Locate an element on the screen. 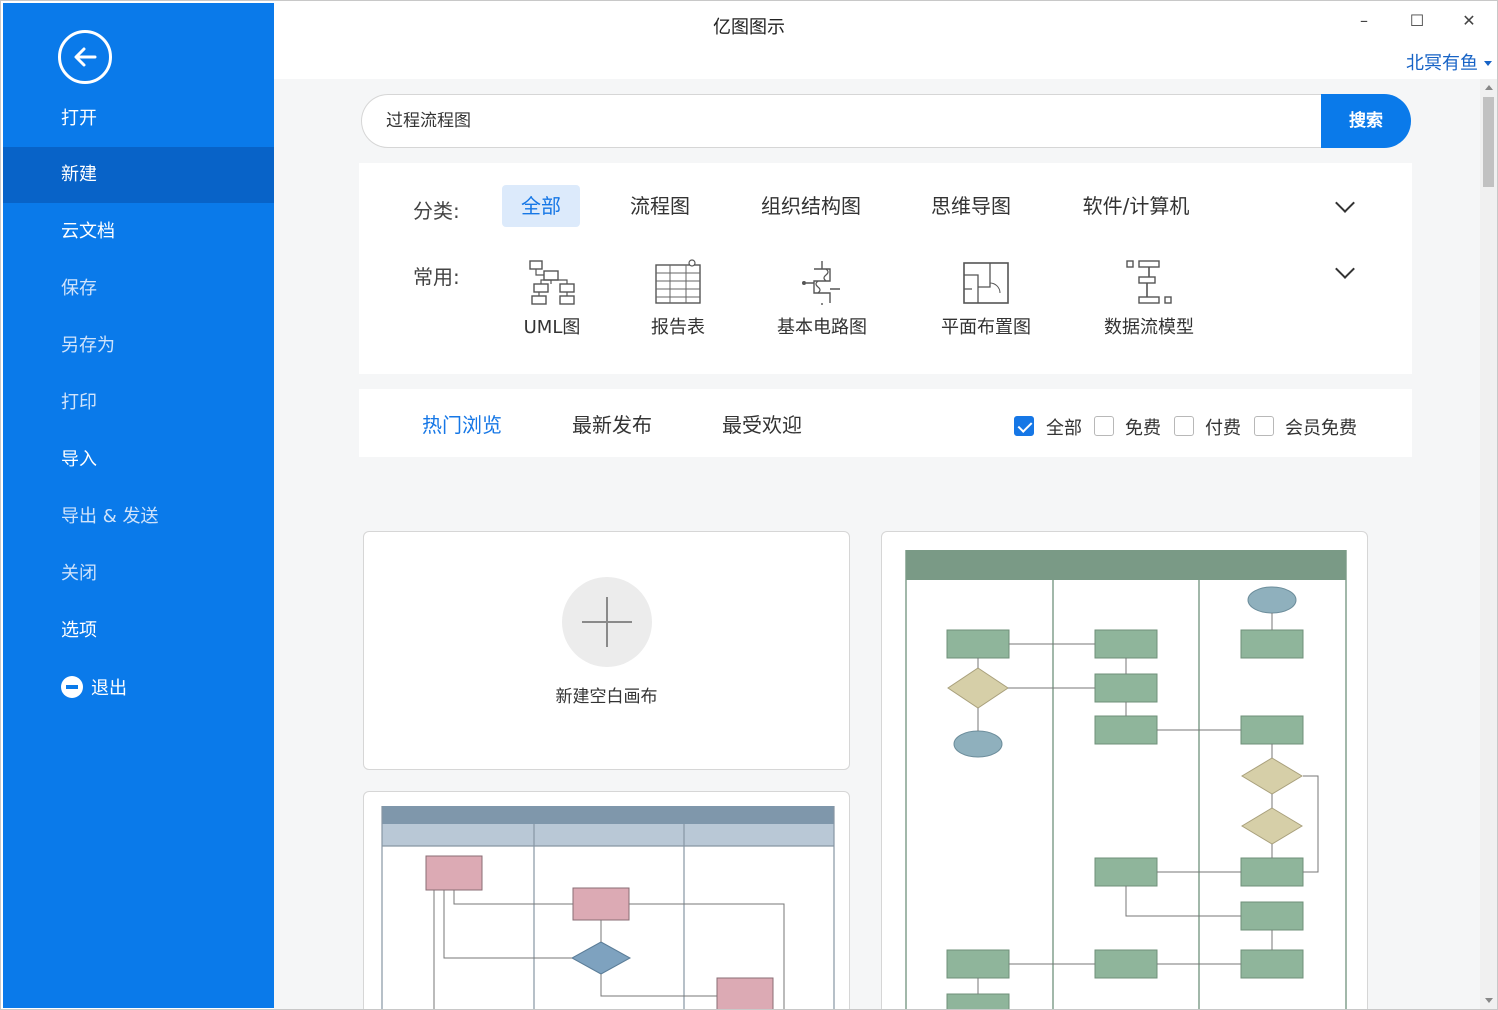 This screenshot has width=1498, height=1010. tab-software: 软件/计算机 is located at coordinates (1136, 206).